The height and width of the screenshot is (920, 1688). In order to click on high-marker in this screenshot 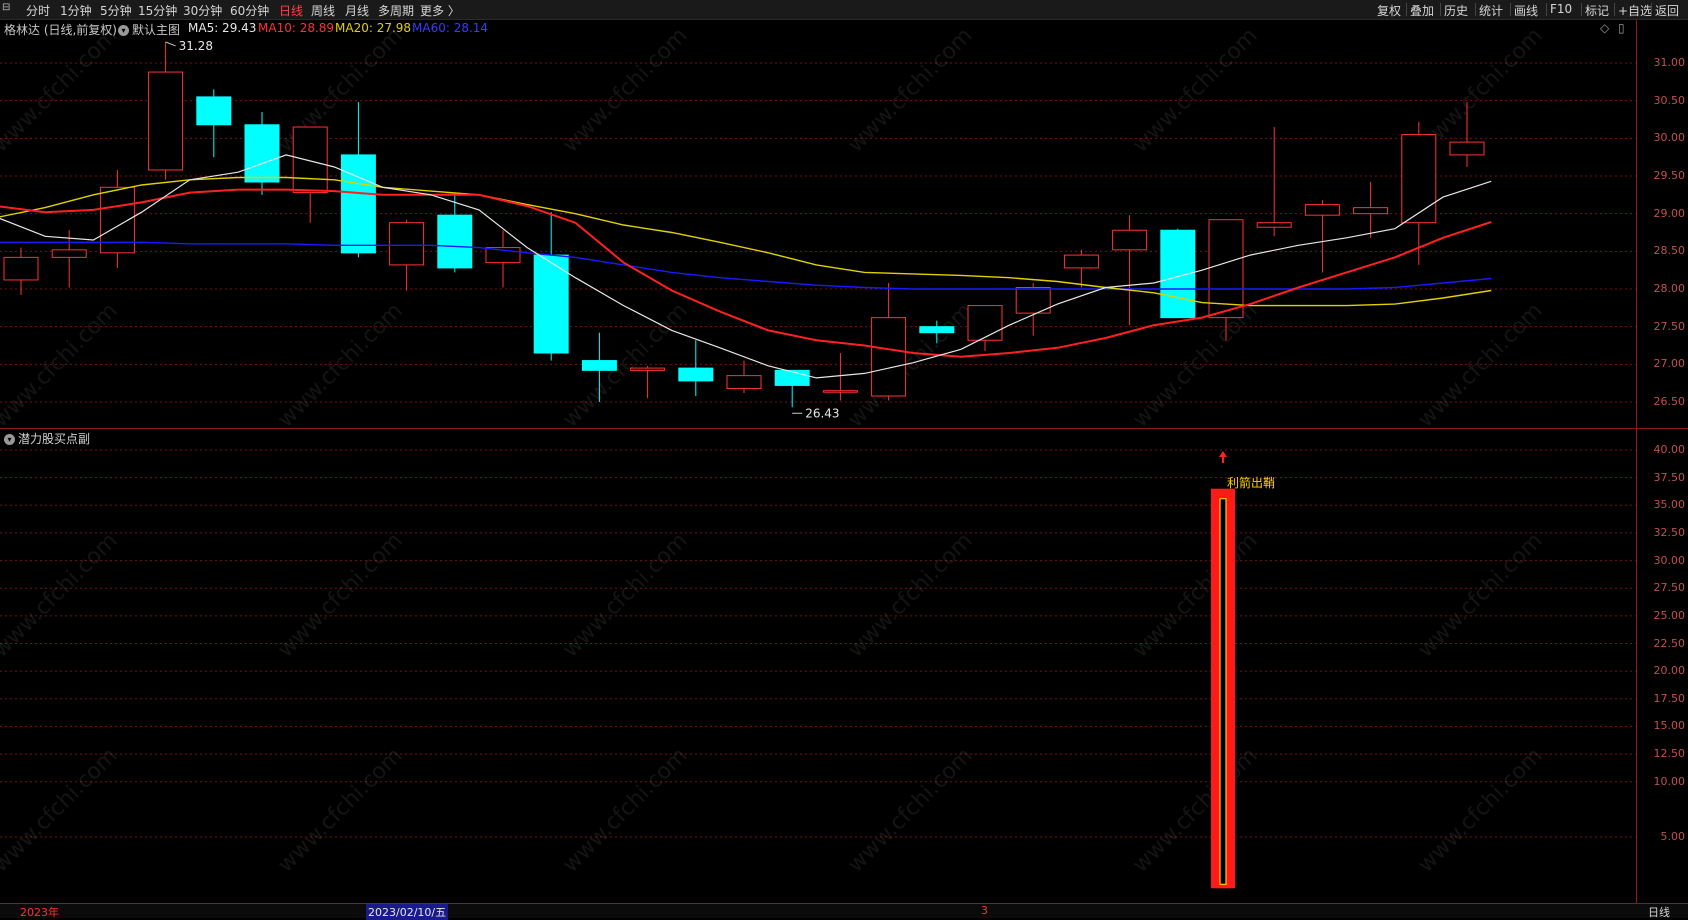, I will do `click(170, 44)`.